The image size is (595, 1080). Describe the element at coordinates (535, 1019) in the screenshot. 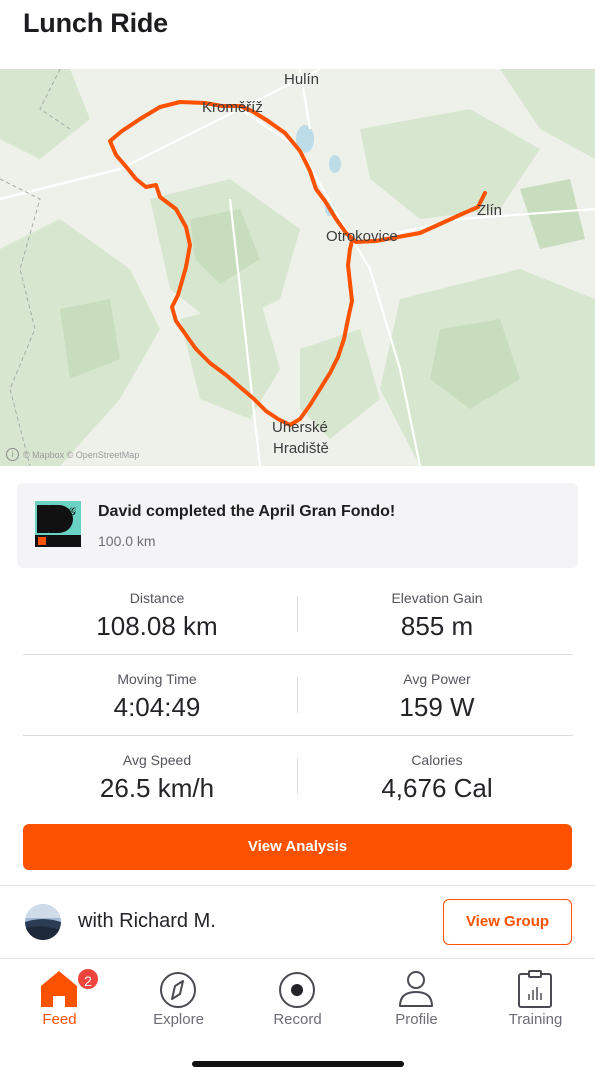

I see `tab-label: Training` at that location.